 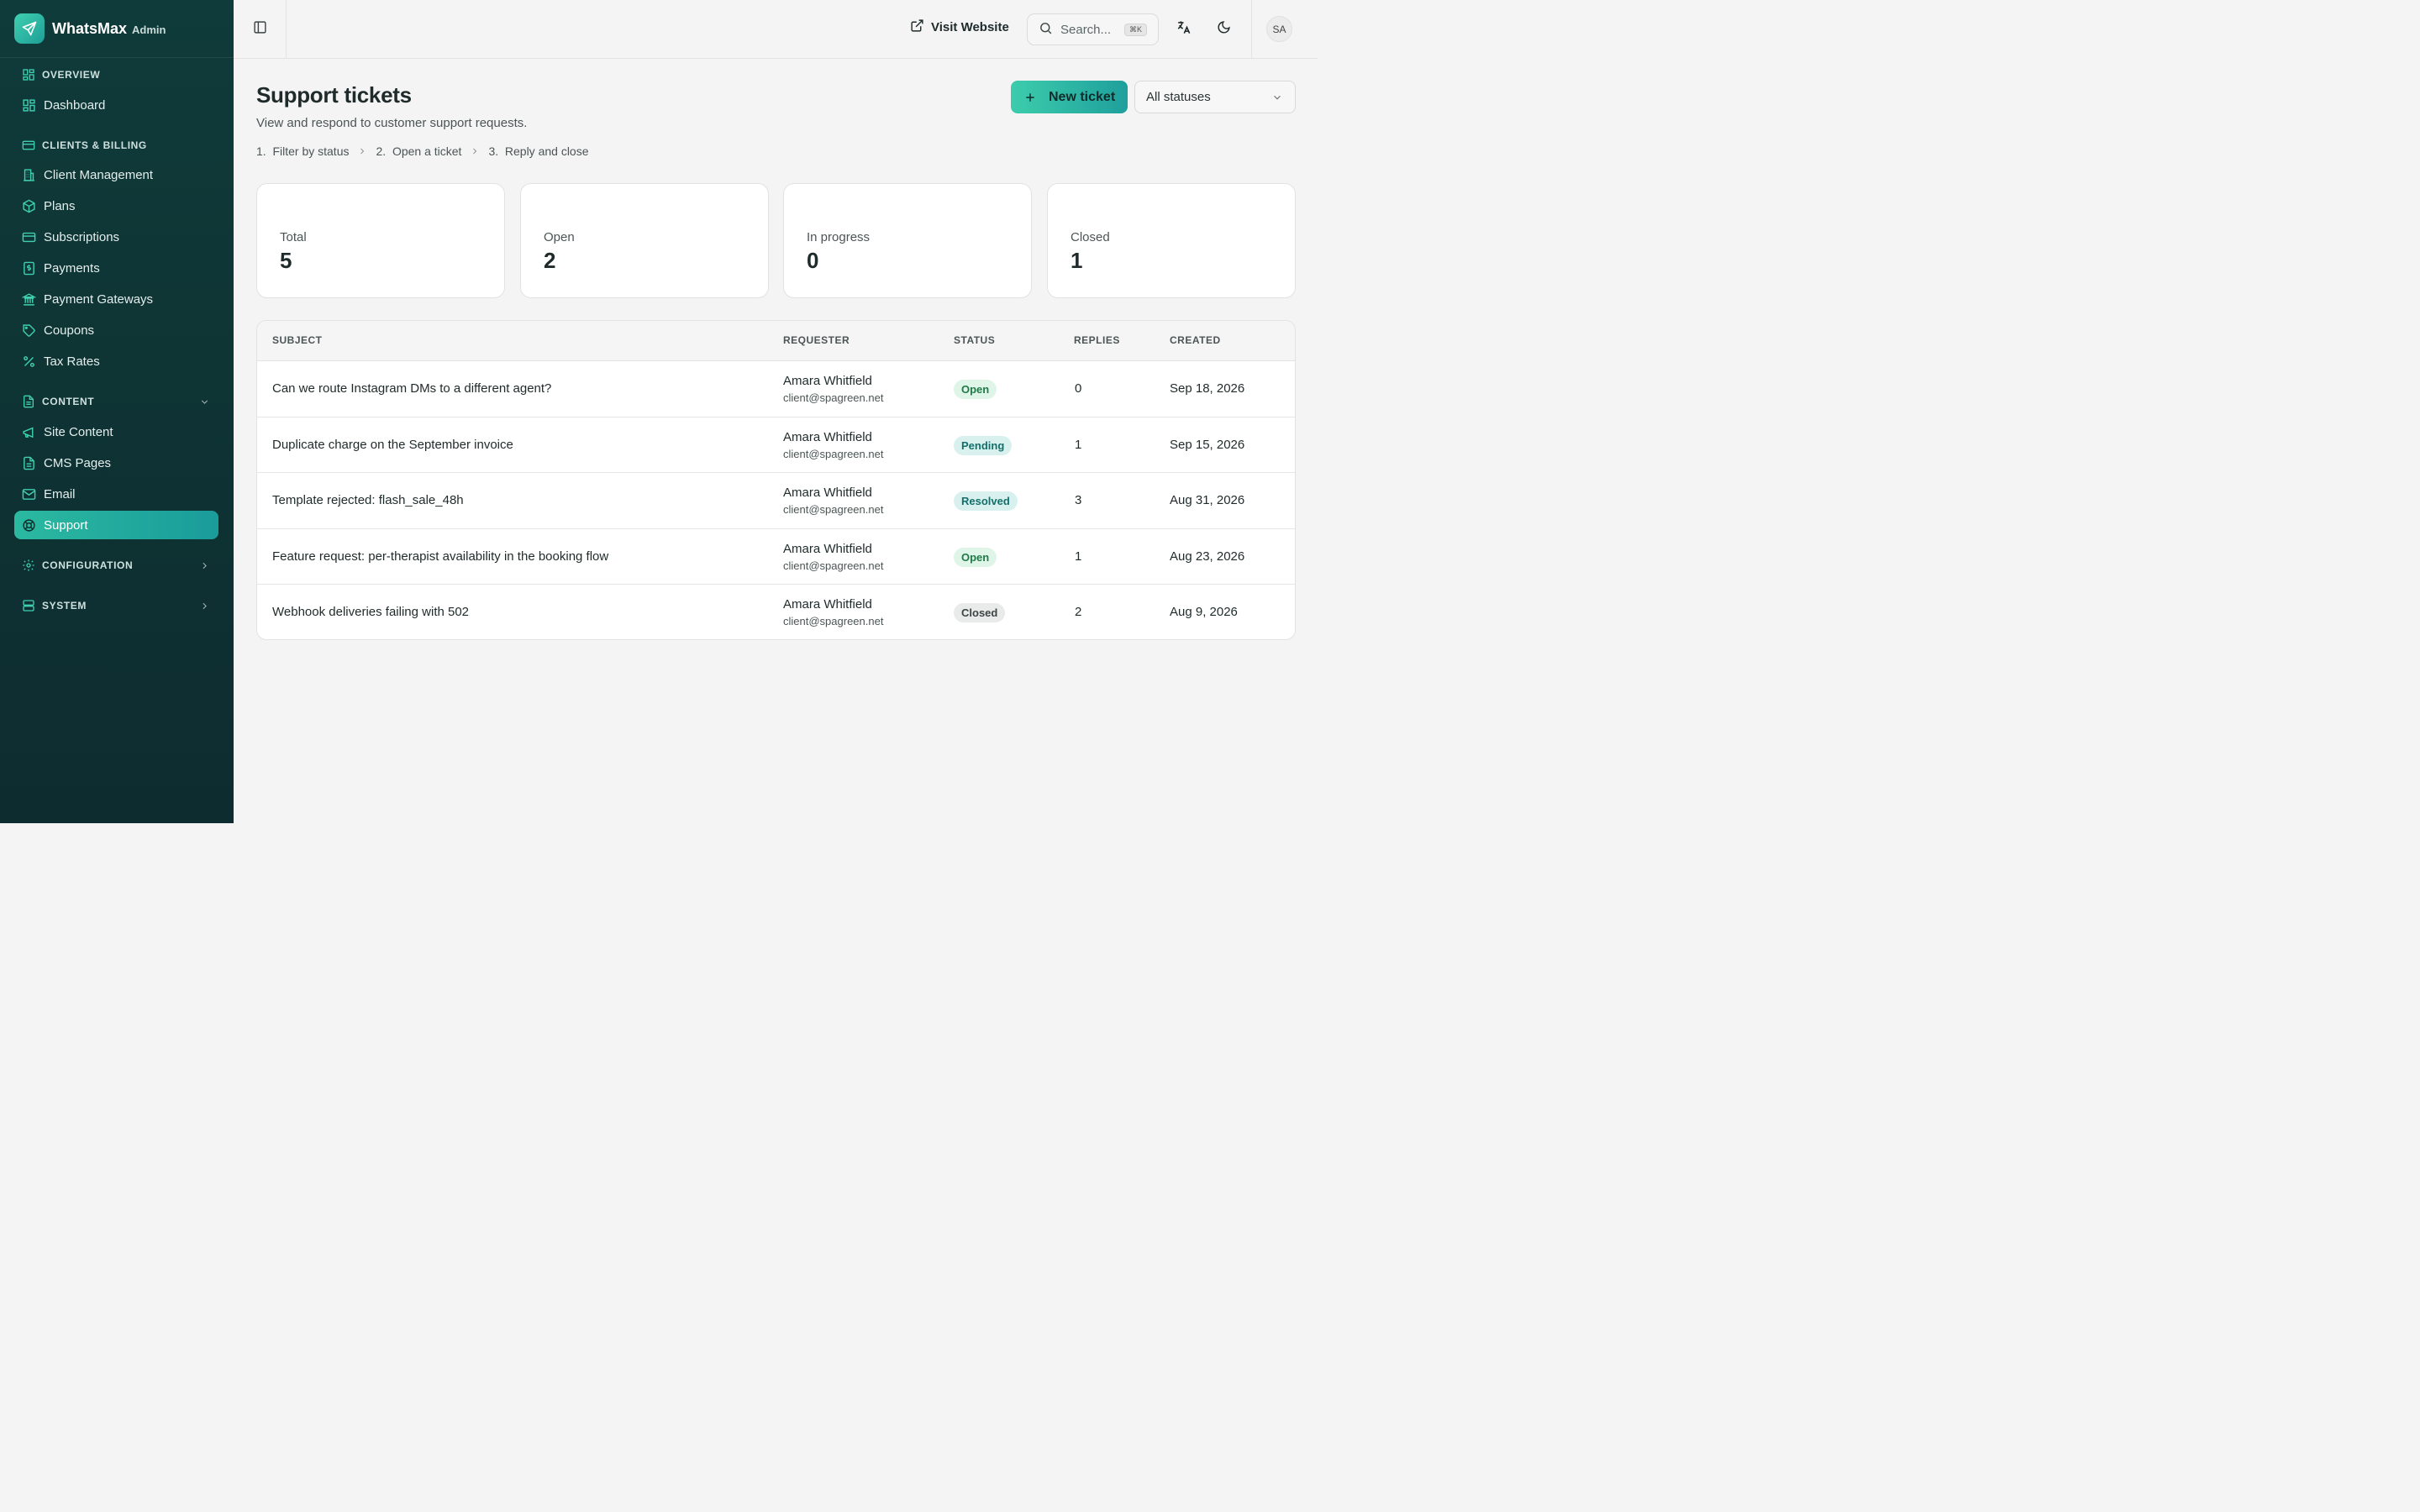 I want to click on receipt-dollar-icon, so click(x=29, y=268).